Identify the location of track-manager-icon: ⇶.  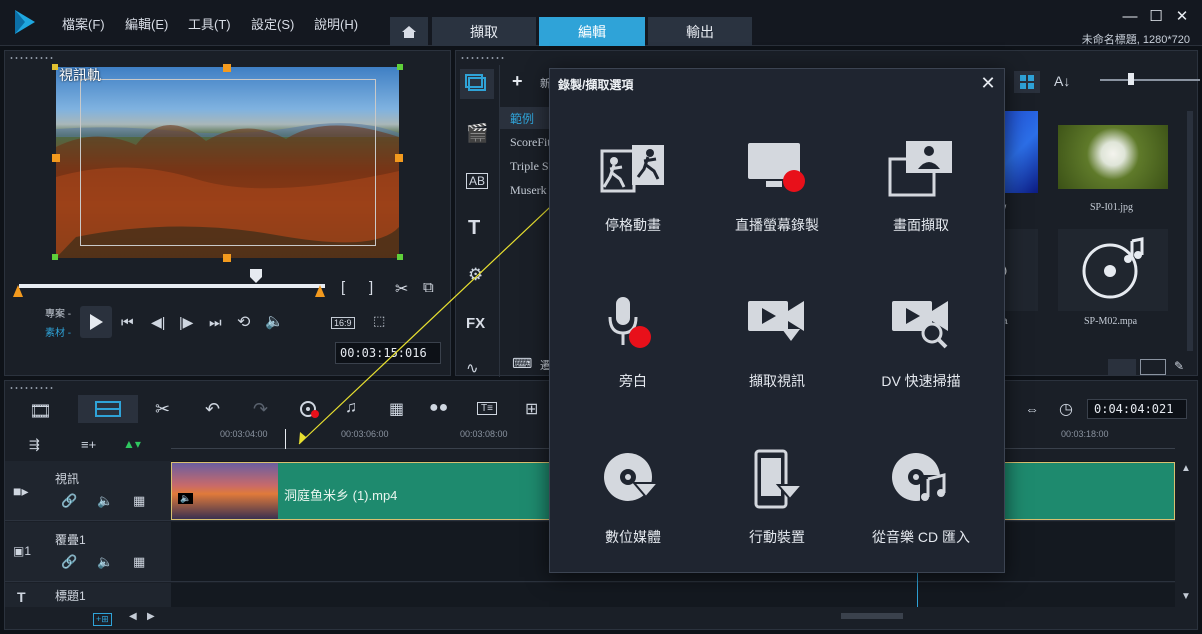
(34, 445).